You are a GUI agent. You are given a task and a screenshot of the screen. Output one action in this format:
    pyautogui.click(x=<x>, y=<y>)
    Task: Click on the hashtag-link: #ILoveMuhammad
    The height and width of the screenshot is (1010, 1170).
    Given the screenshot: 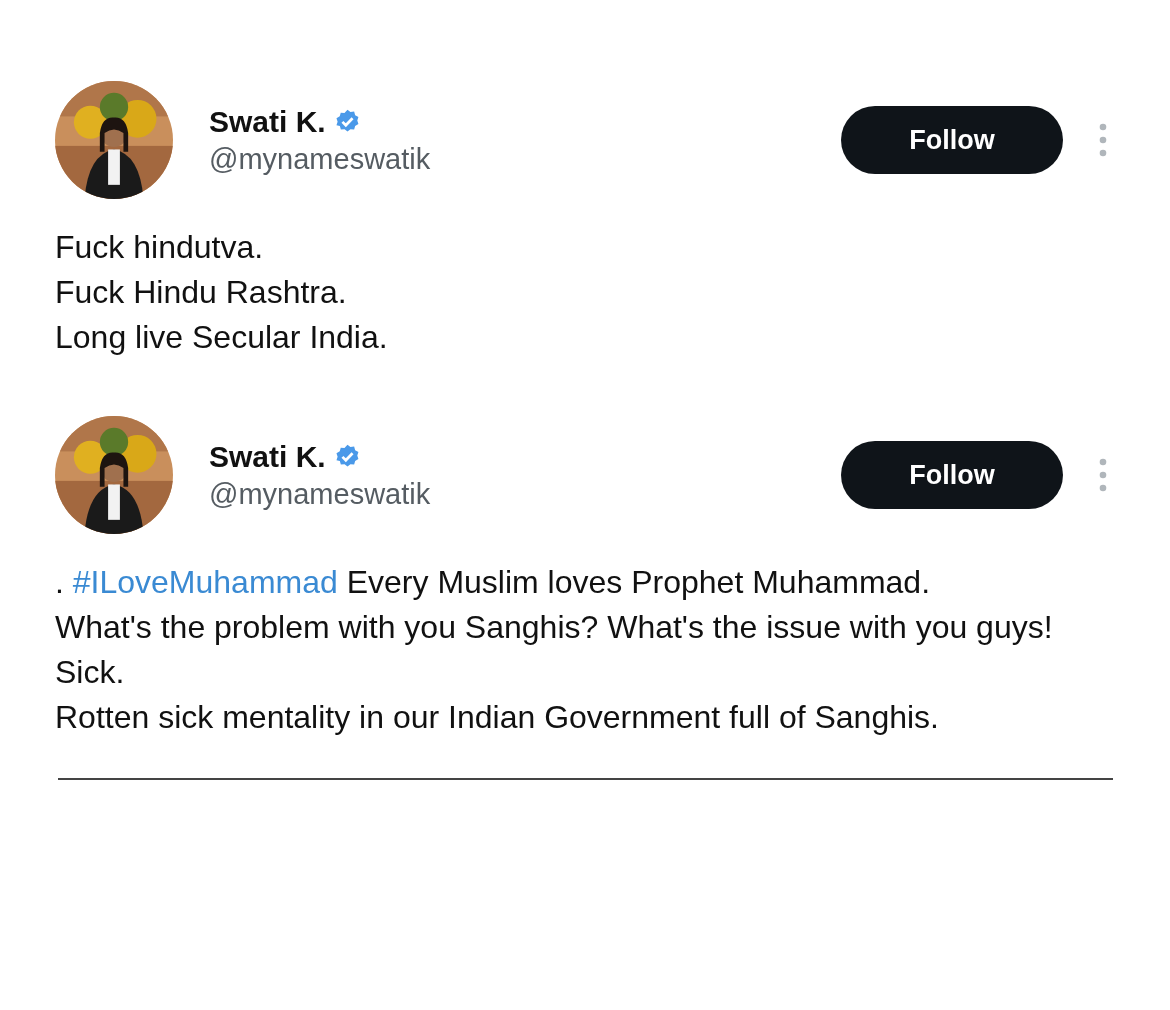 What is the action you would take?
    pyautogui.click(x=205, y=582)
    